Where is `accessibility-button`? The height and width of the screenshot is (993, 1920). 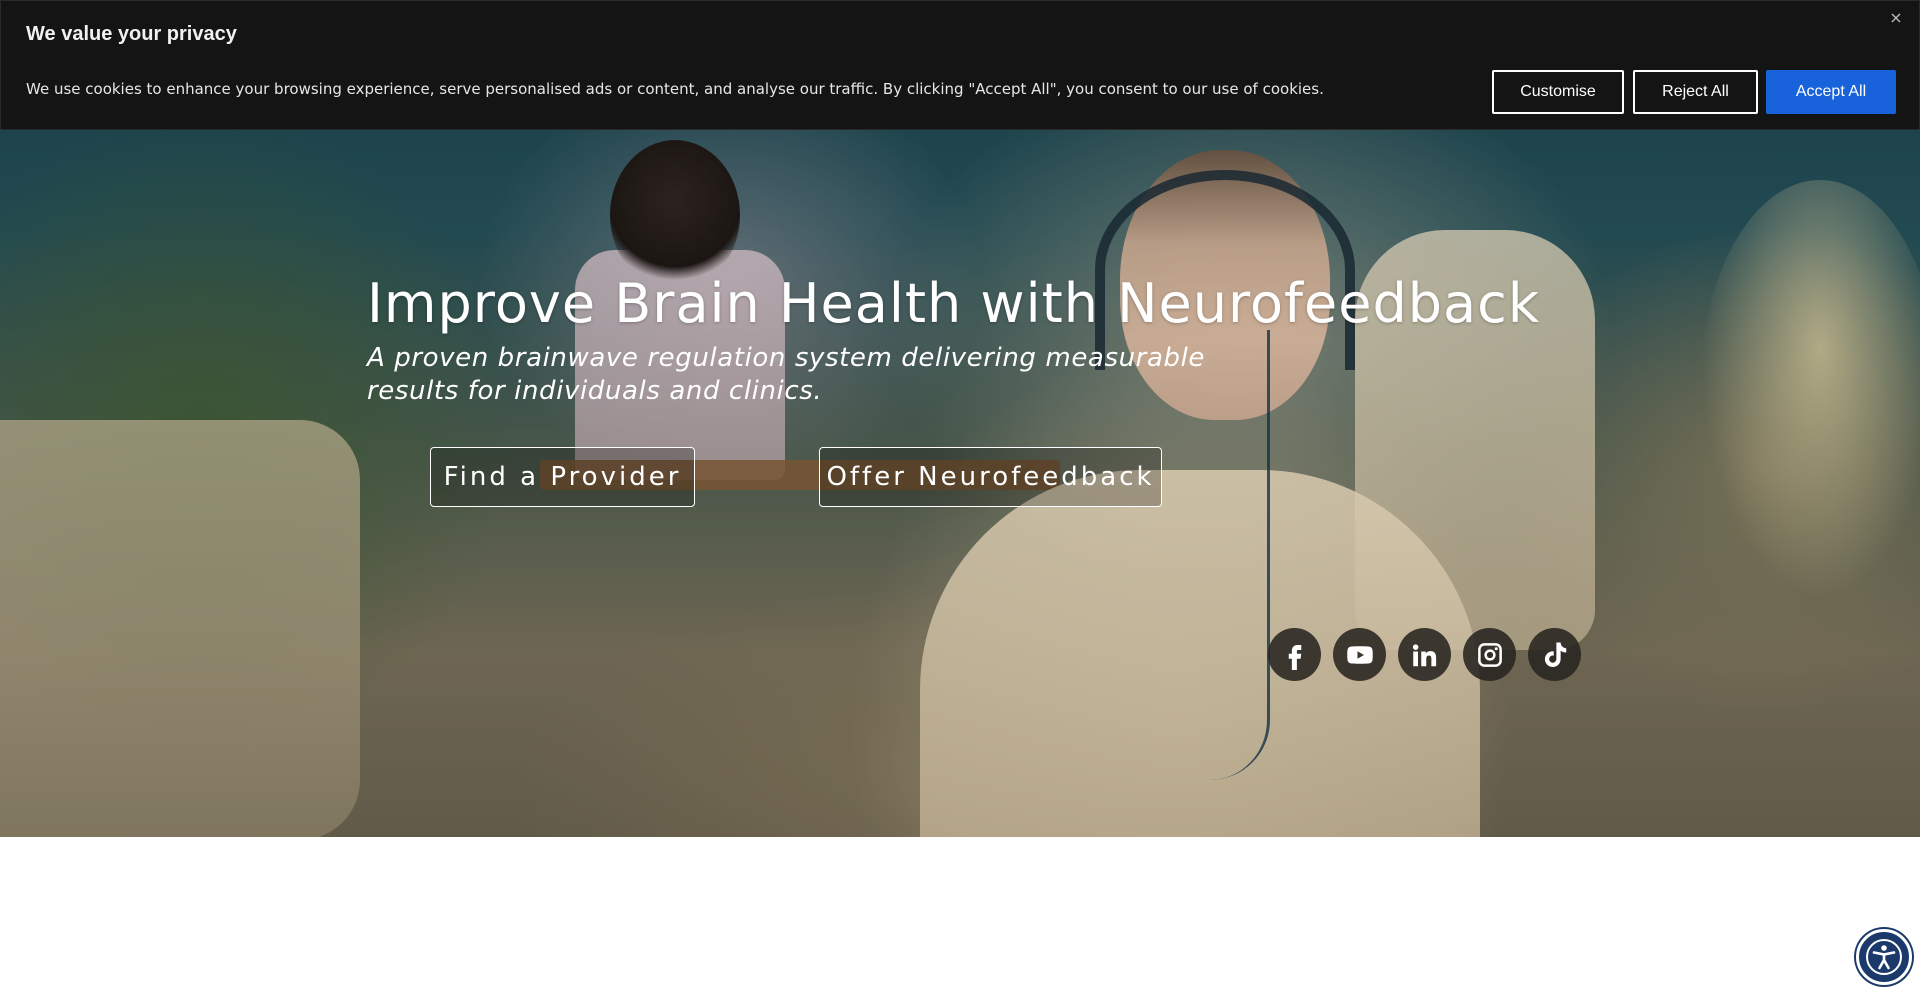
accessibility-button is located at coordinates (1884, 957).